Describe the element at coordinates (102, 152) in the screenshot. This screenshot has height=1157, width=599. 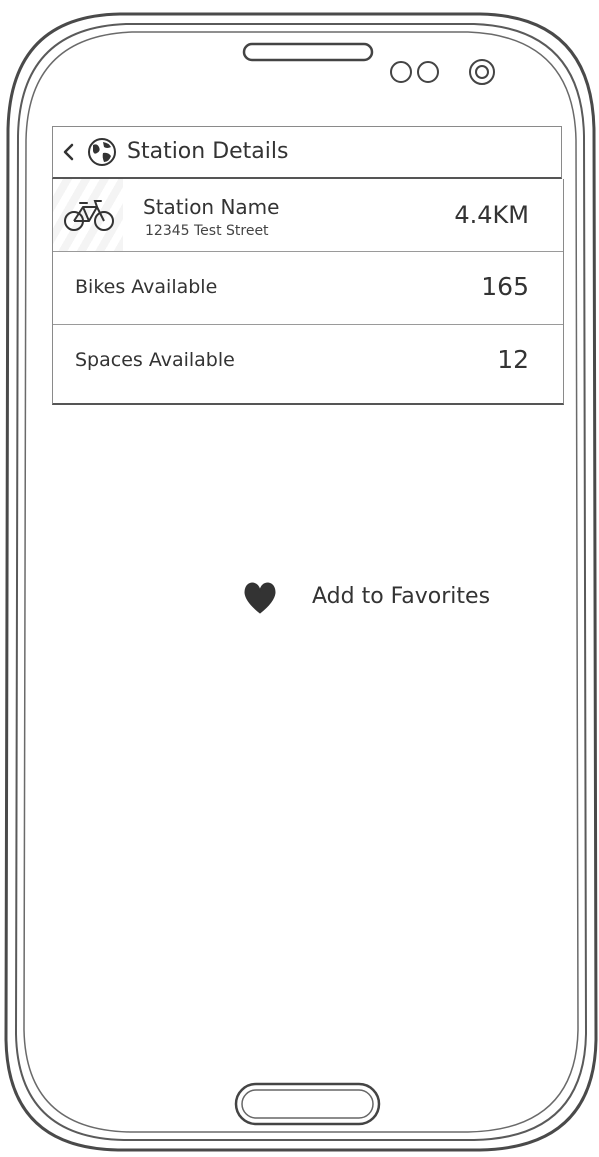
I see `globe-icon` at that location.